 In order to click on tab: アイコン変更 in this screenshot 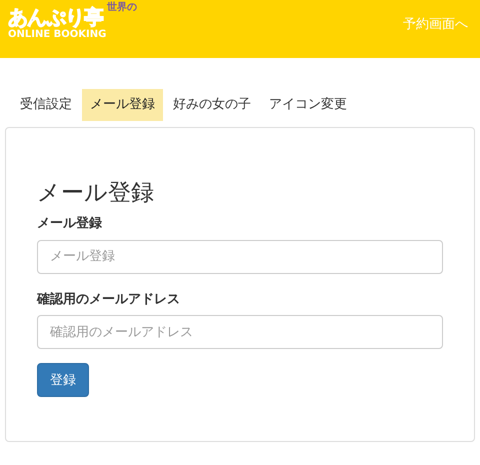, I will do `click(308, 104)`.